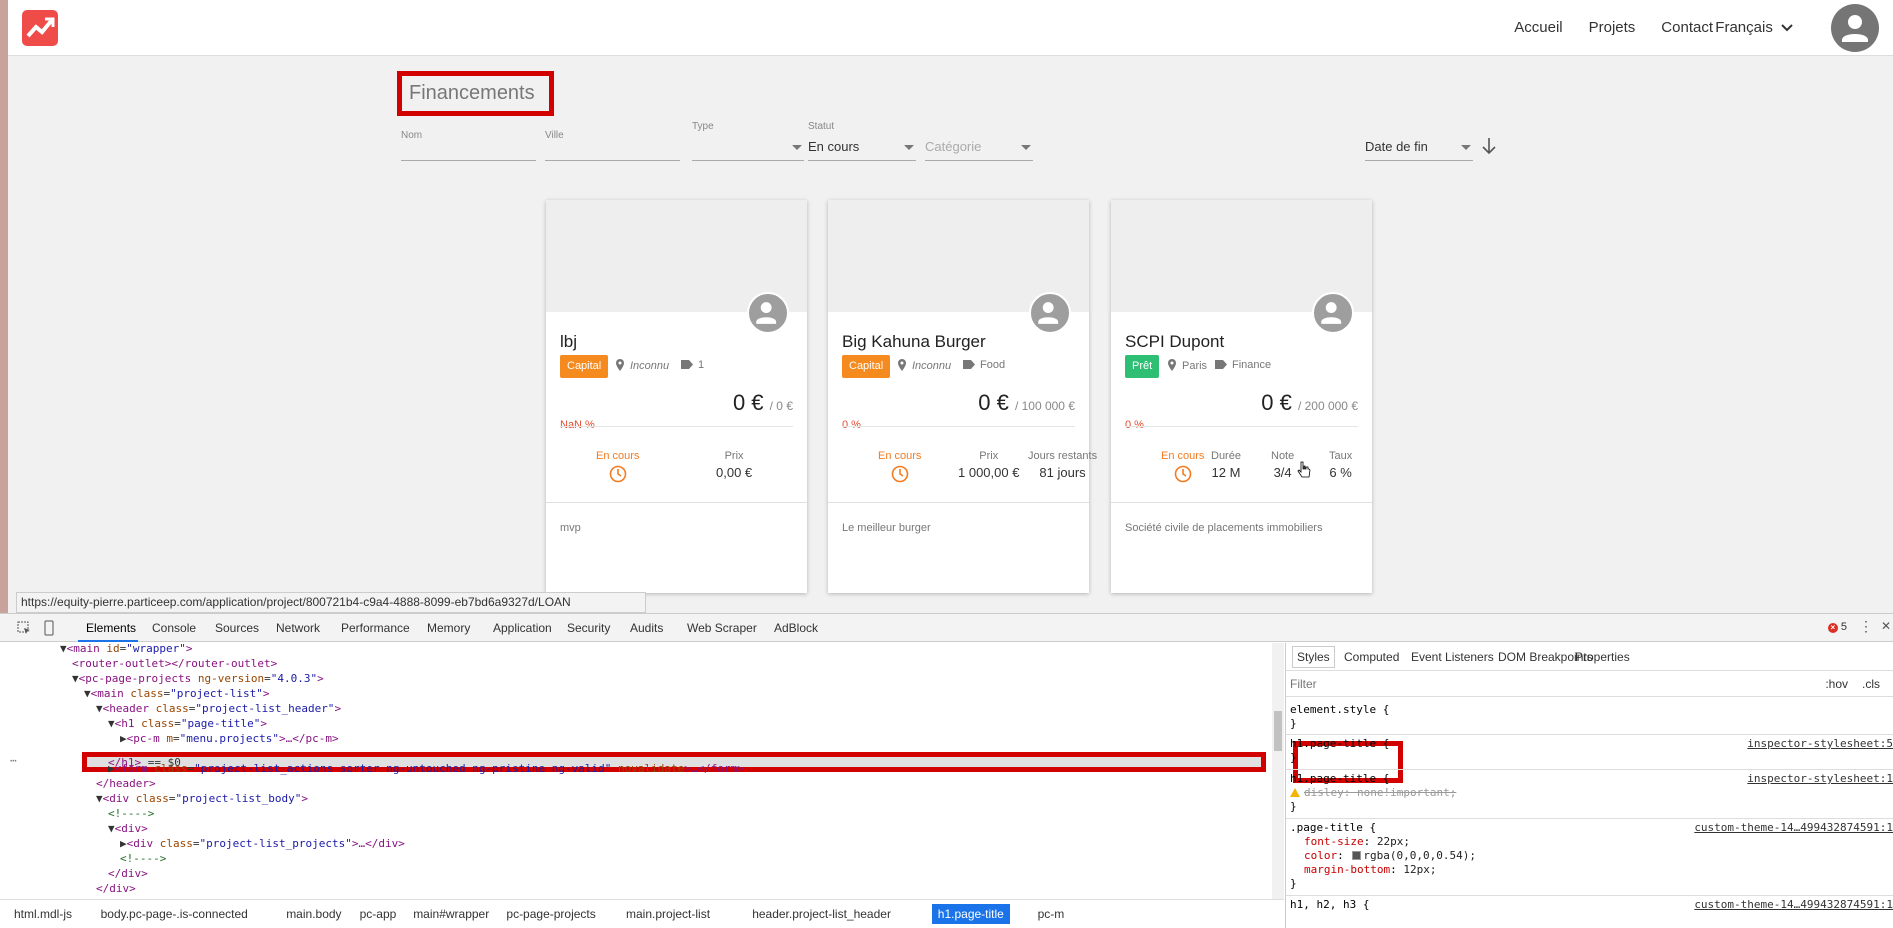  Describe the element at coordinates (1390, 856) in the screenshot. I see `css-property: color: rgba(0,0,0,0.54);` at that location.